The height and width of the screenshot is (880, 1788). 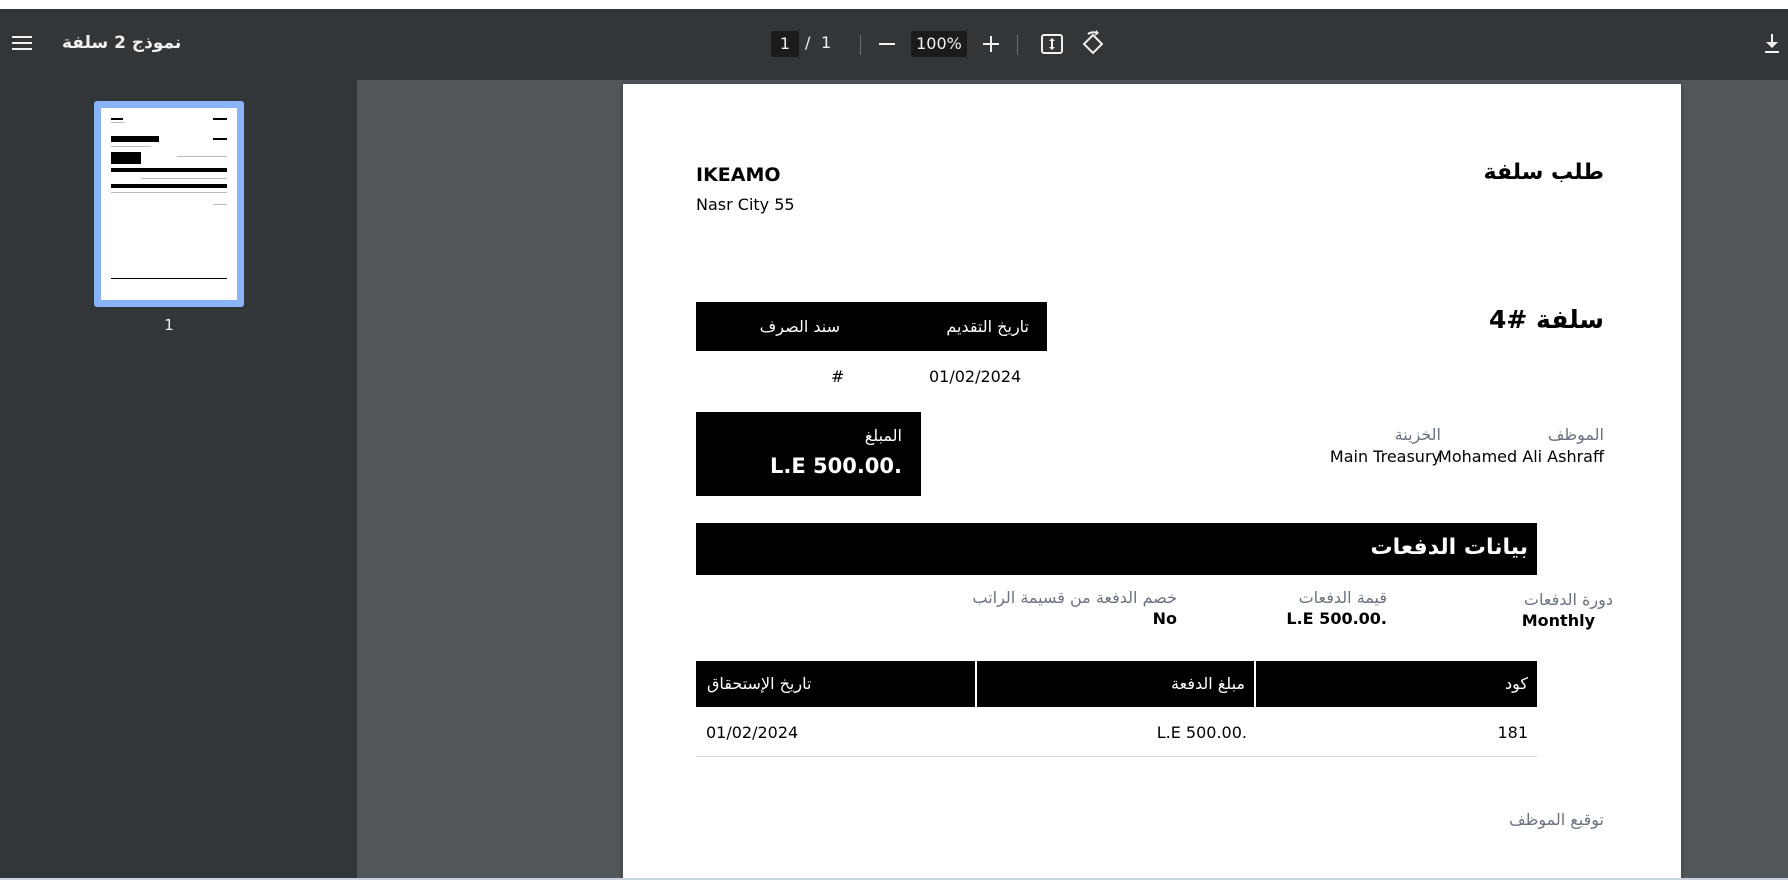 What do you see at coordinates (838, 376) in the screenshot?
I see `voucher-value: #` at bounding box center [838, 376].